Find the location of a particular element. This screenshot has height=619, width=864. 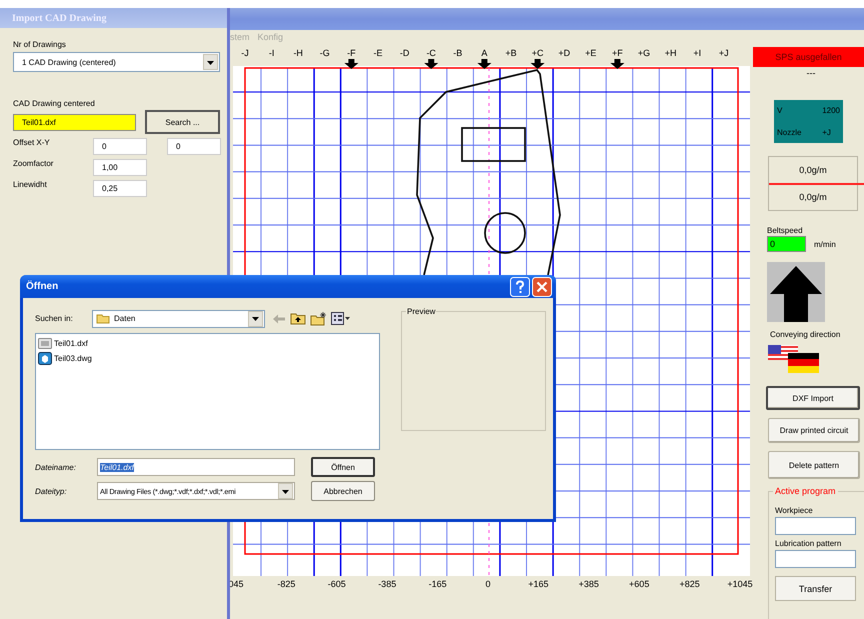

file-field: Teil01.dxf is located at coordinates (74, 122).